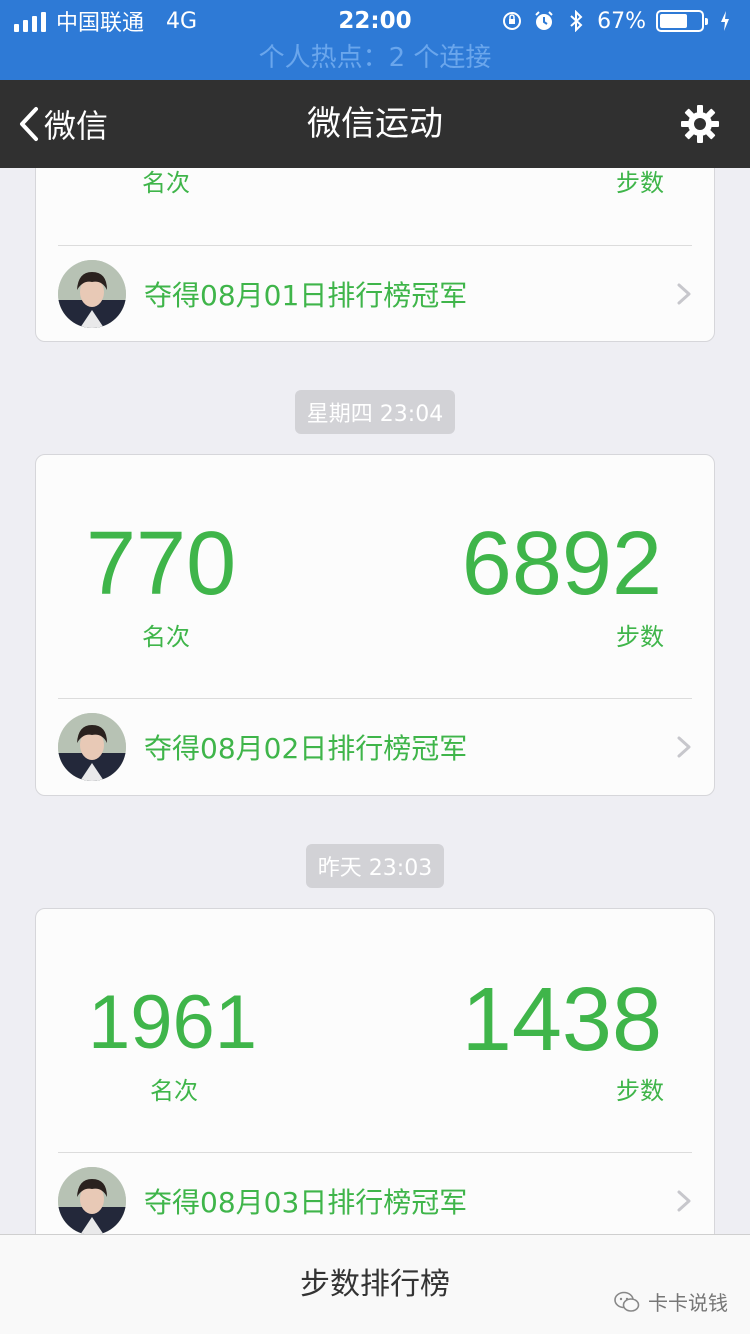 This screenshot has width=750, height=1334. Describe the element at coordinates (576, 21) in the screenshot. I see `bluetooth-icon` at that location.